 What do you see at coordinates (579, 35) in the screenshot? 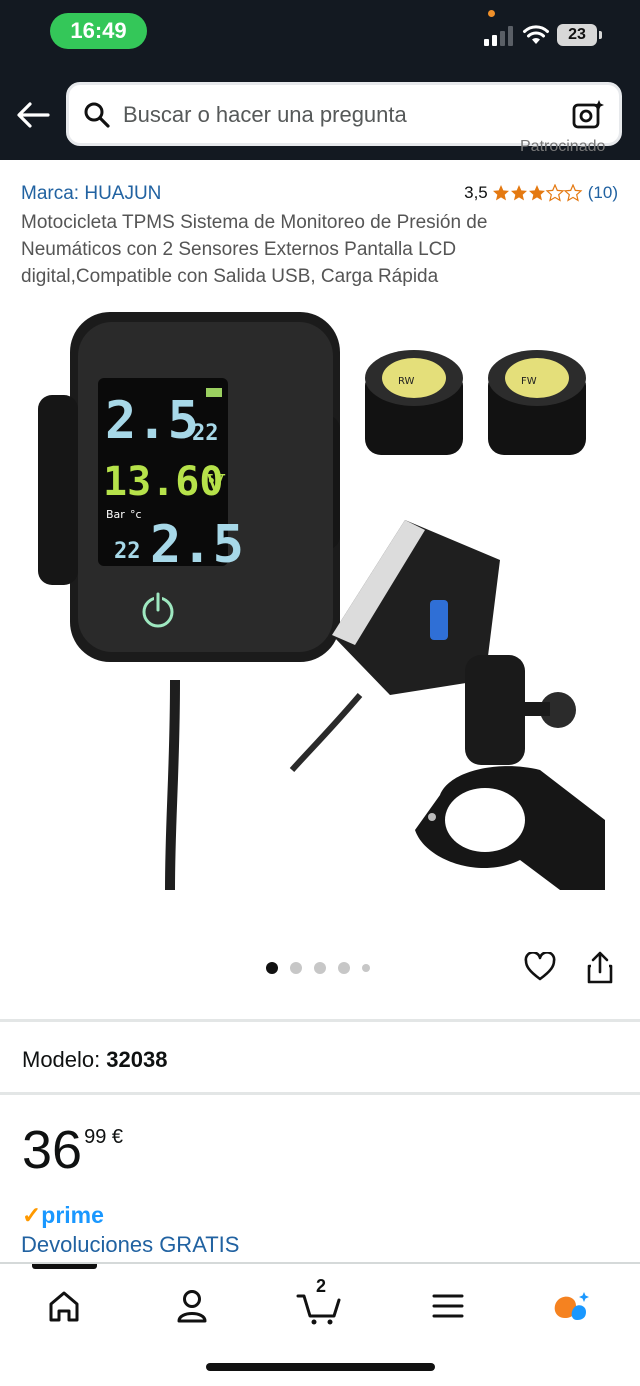
I see `battery-indicator: 23` at bounding box center [579, 35].